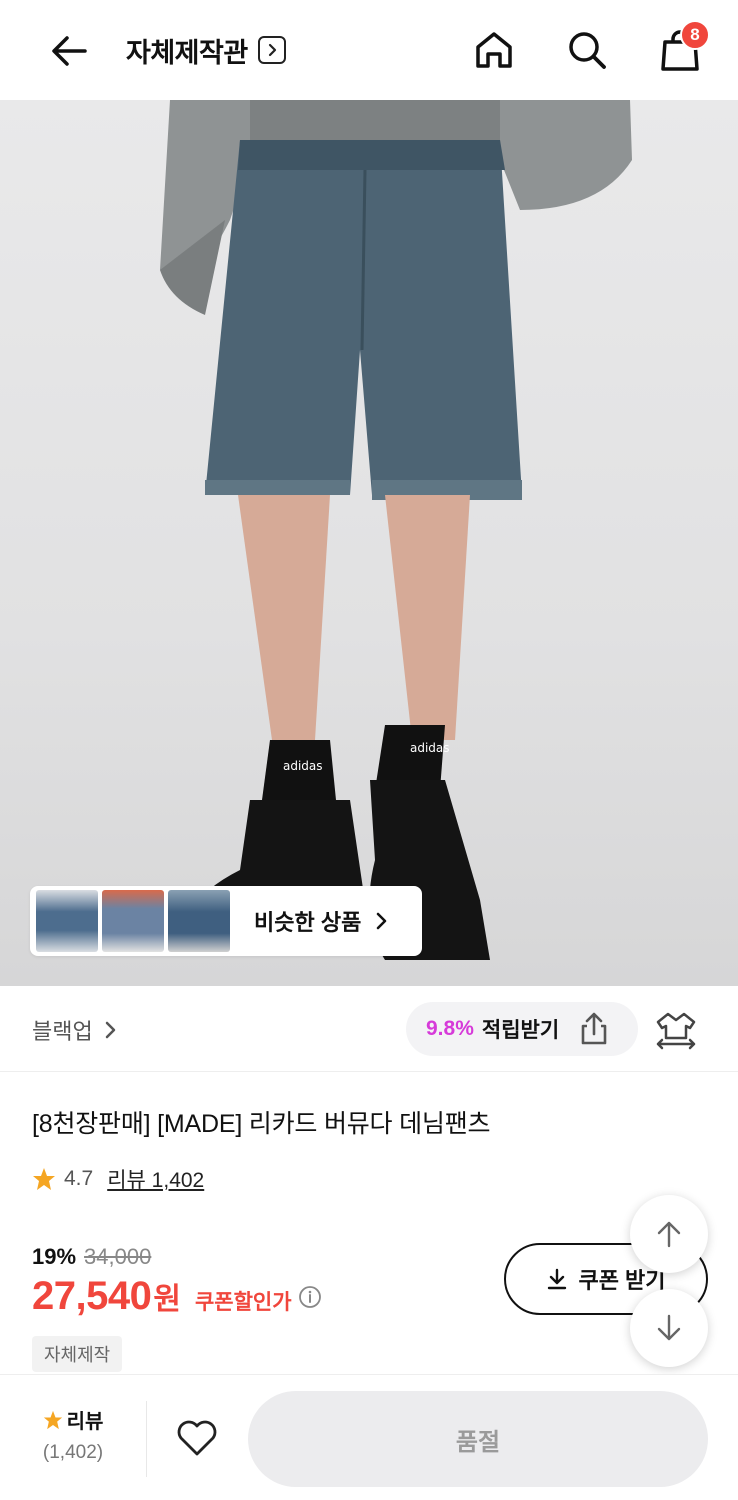 Image resolution: width=738 pixels, height=1500 pixels. Describe the element at coordinates (177, 1281) in the screenshot. I see `price-block: 19% 34,000 27,540 원 쿠폰할인가` at that location.